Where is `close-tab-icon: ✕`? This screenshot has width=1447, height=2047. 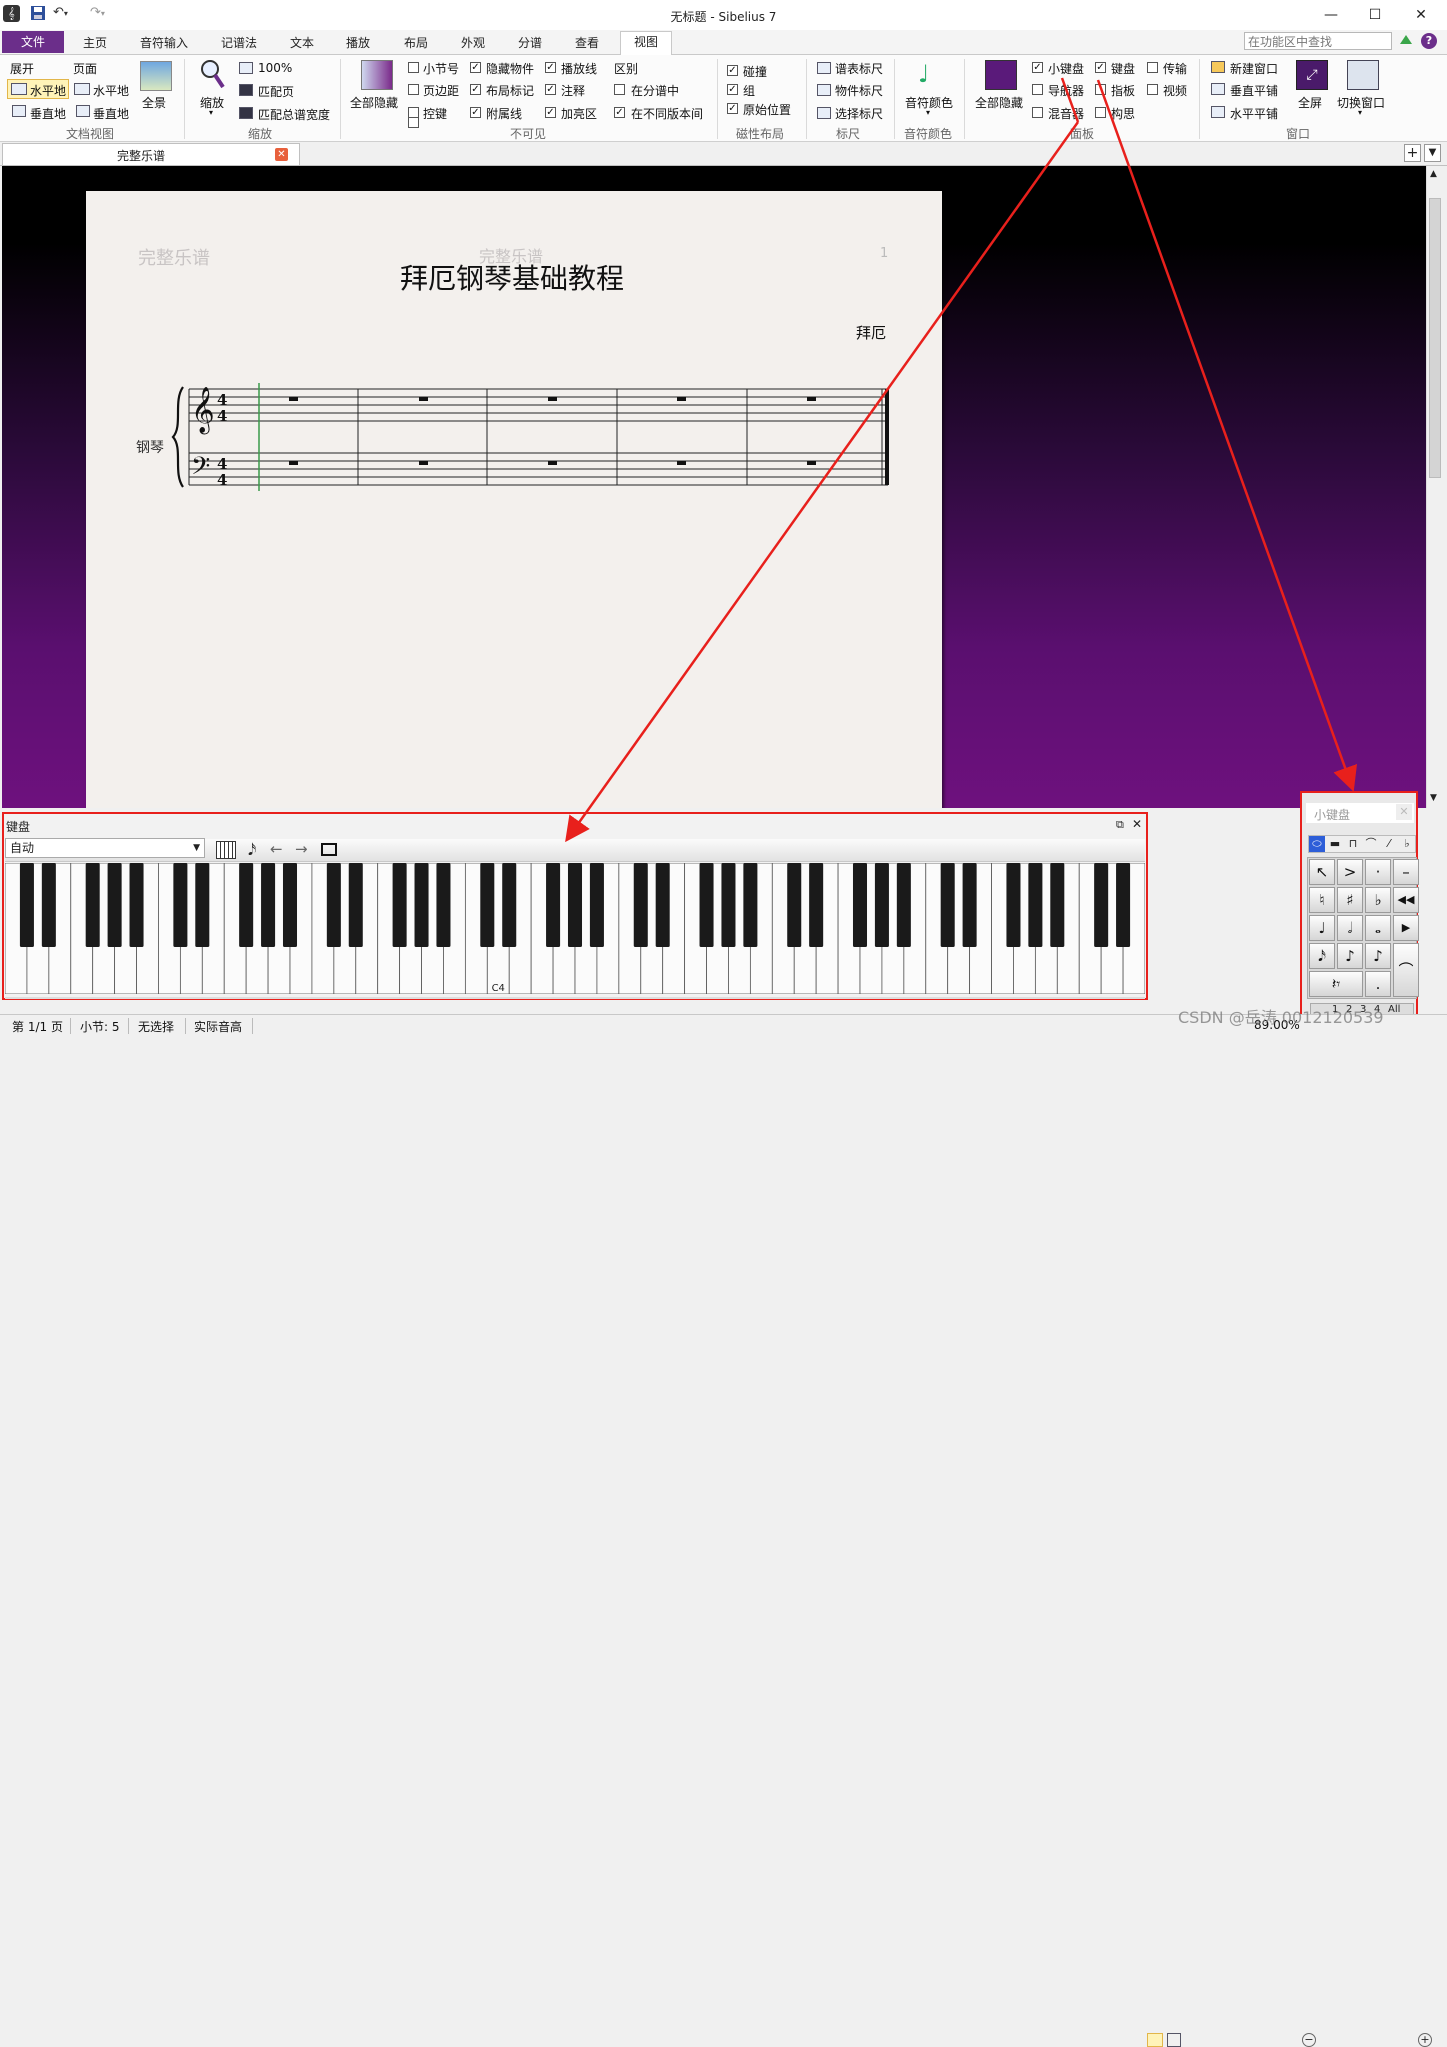 close-tab-icon: ✕ is located at coordinates (281, 154).